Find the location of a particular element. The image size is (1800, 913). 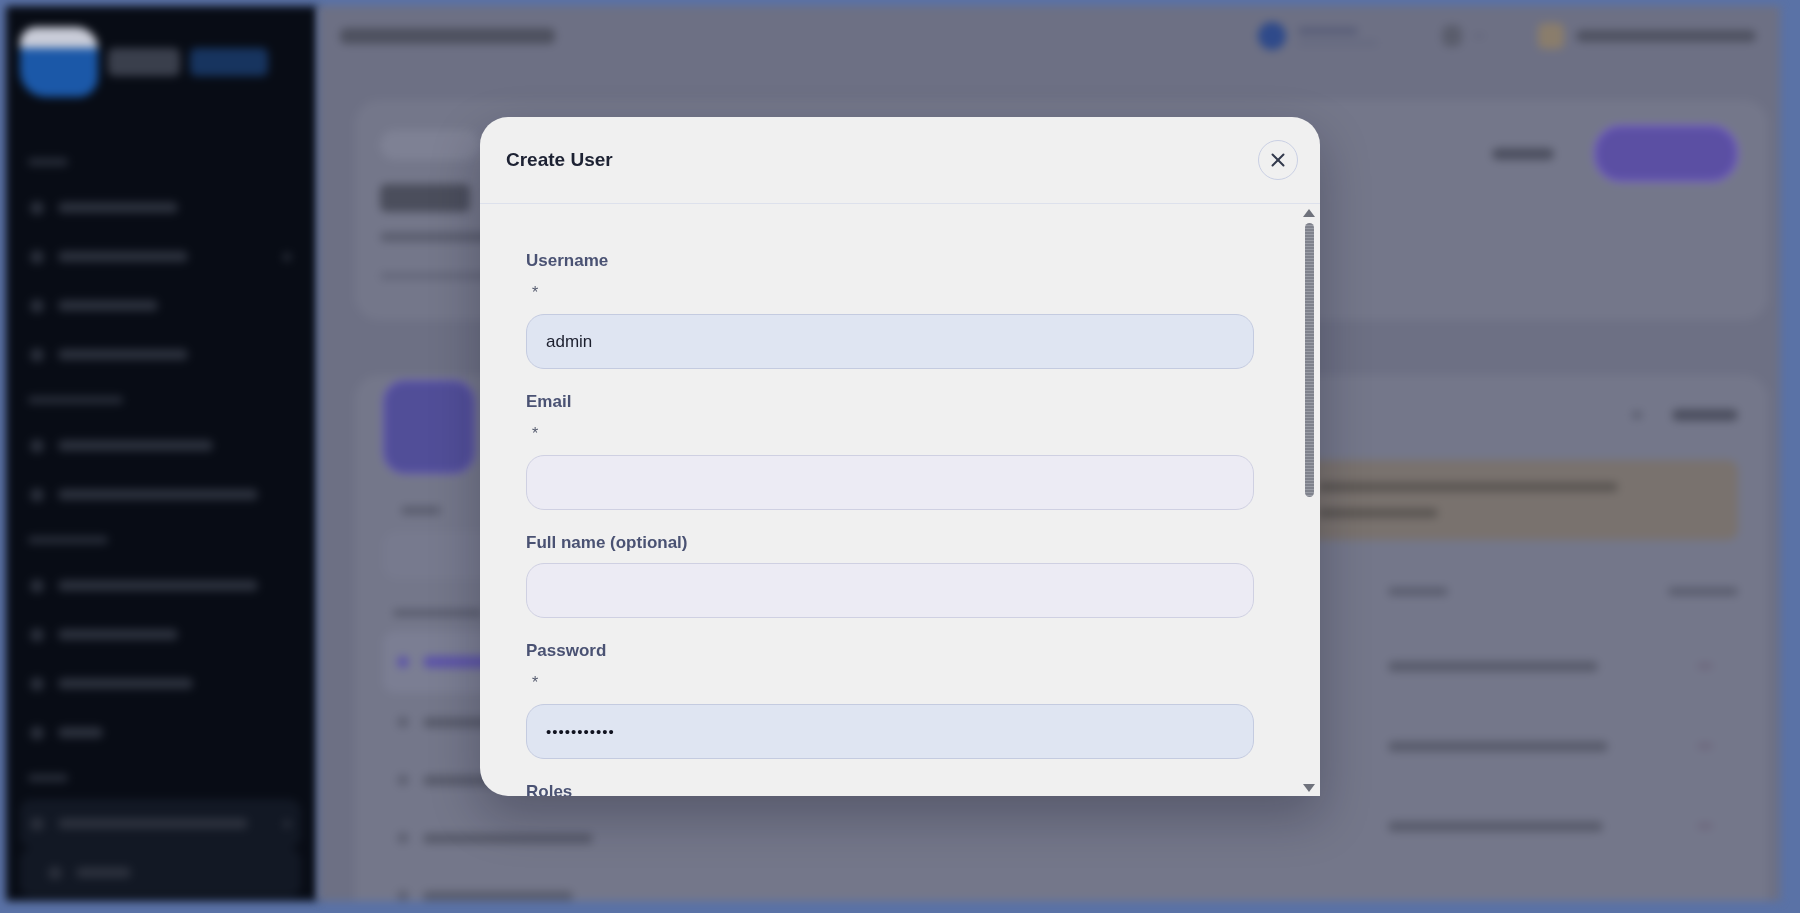

scroll-up-icon is located at coordinates (1309, 213).